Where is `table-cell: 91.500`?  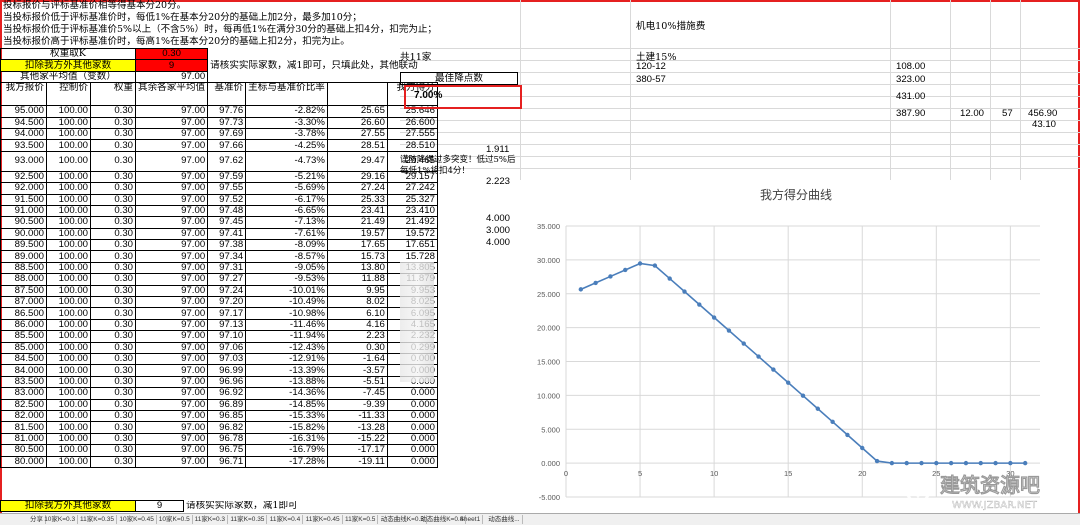 table-cell: 91.500 is located at coordinates (23, 199).